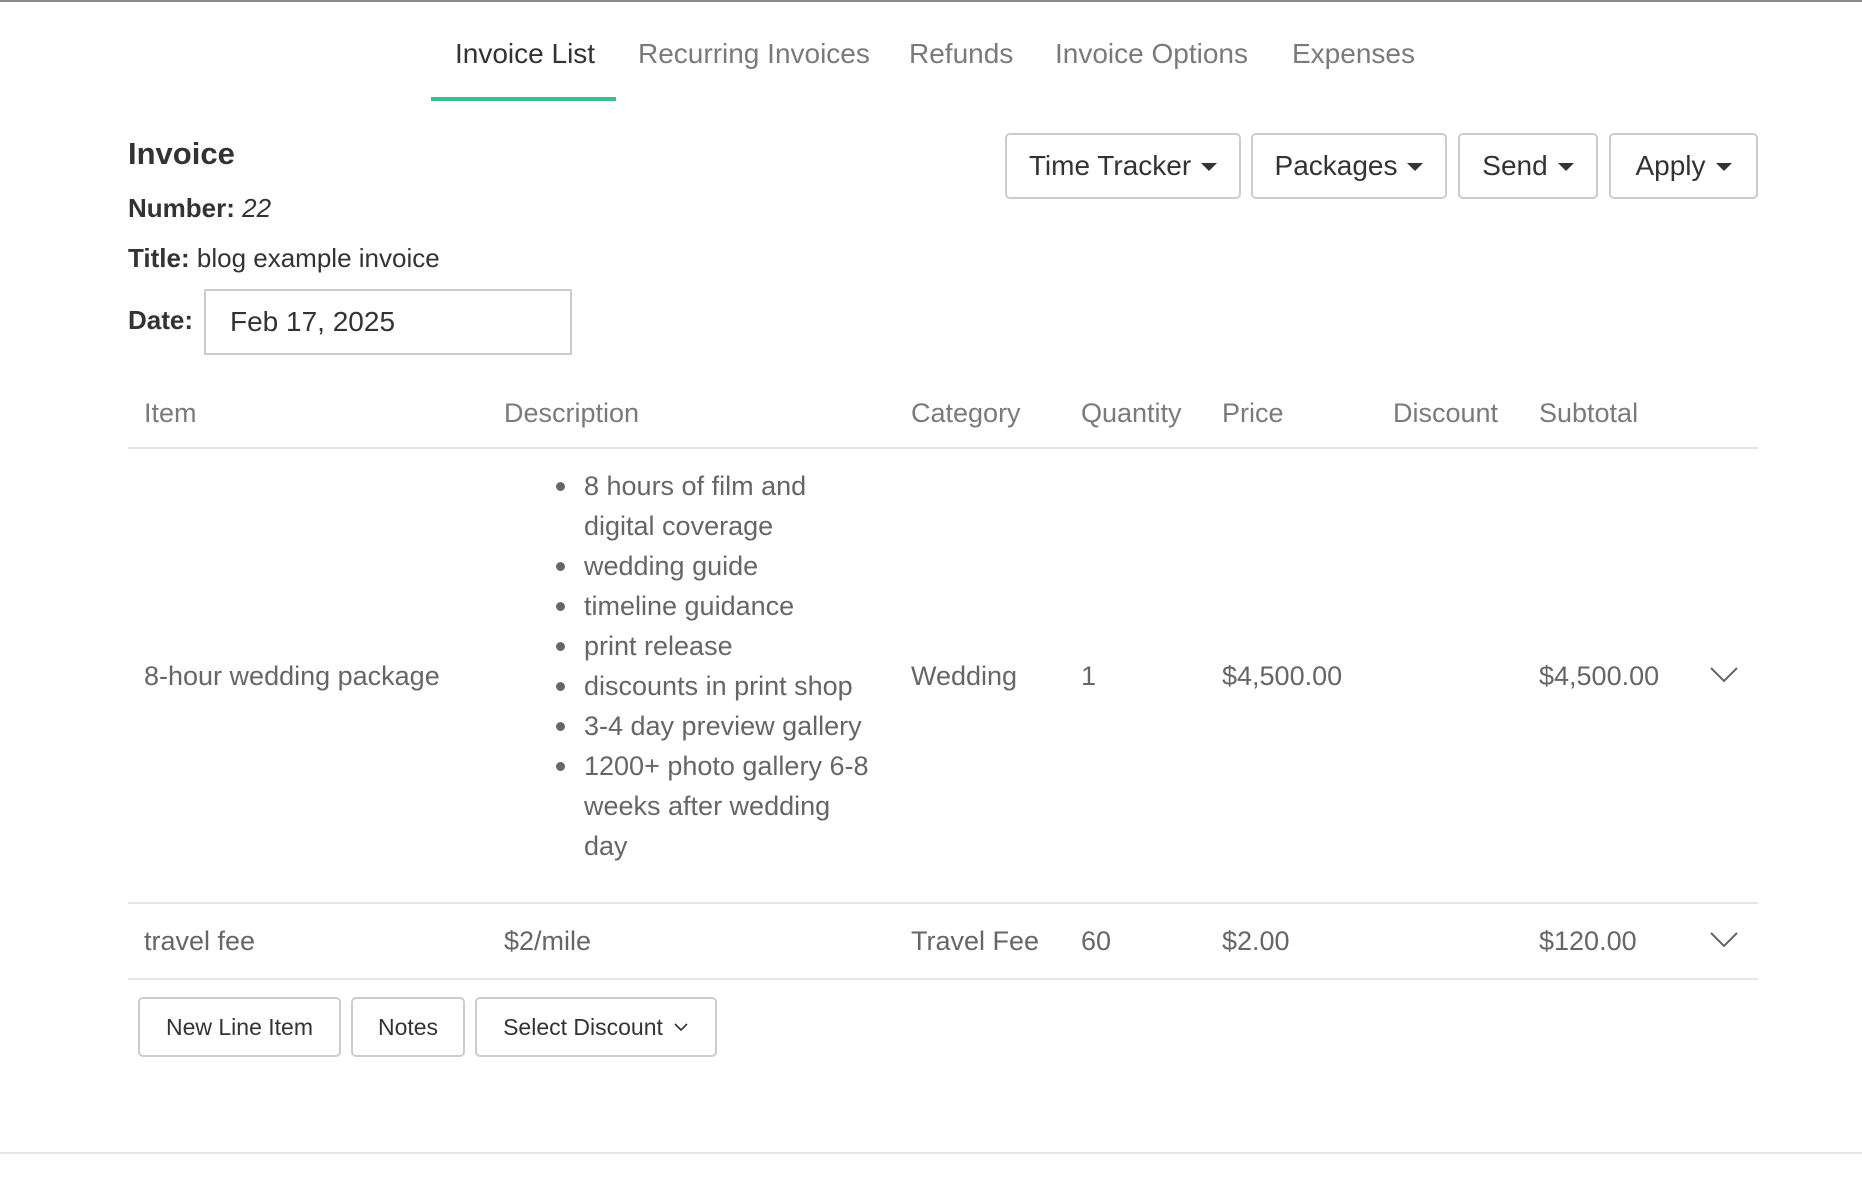 This screenshot has height=1184, width=1862. What do you see at coordinates (388, 322) in the screenshot?
I see `date-input` at bounding box center [388, 322].